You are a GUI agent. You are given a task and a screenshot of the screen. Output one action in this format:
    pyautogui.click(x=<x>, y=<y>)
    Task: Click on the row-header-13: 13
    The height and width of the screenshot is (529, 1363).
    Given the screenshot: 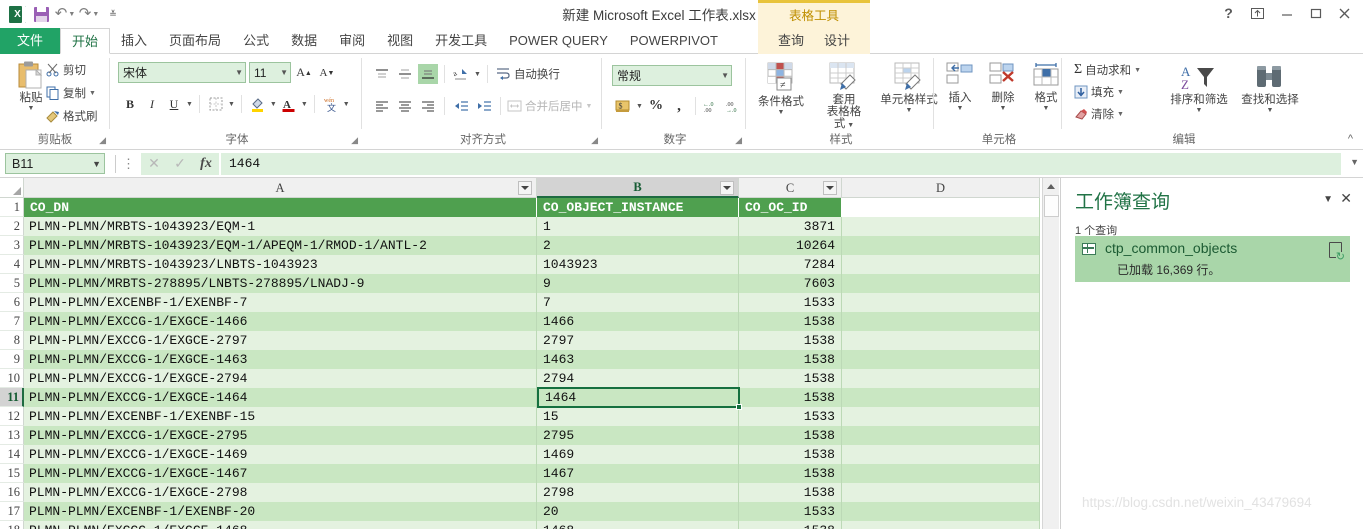 What is the action you would take?
    pyautogui.click(x=12, y=435)
    